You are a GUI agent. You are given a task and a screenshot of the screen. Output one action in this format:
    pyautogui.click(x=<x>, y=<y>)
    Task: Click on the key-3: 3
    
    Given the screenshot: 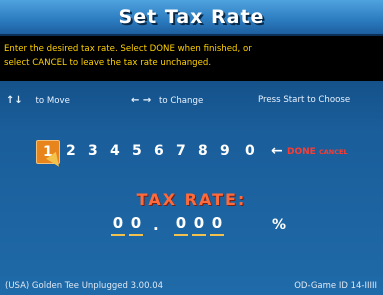 What is the action you would take?
    pyautogui.click(x=93, y=151)
    